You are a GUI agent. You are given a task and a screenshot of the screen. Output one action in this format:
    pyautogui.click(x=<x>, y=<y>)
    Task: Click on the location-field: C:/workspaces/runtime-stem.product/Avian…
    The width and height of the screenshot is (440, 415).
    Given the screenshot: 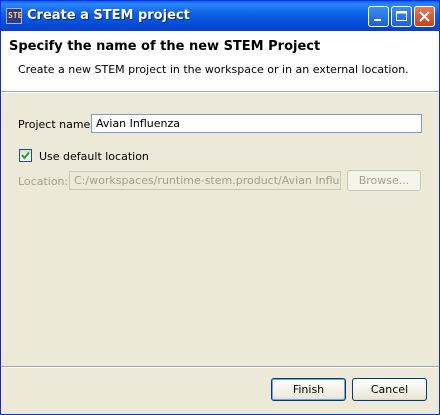 What is the action you would take?
    pyautogui.click(x=205, y=180)
    